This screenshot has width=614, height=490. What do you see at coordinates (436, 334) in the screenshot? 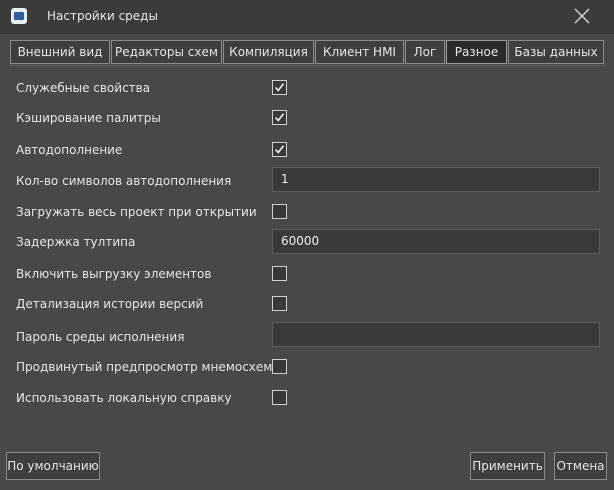
I see `runtime-password-input` at bounding box center [436, 334].